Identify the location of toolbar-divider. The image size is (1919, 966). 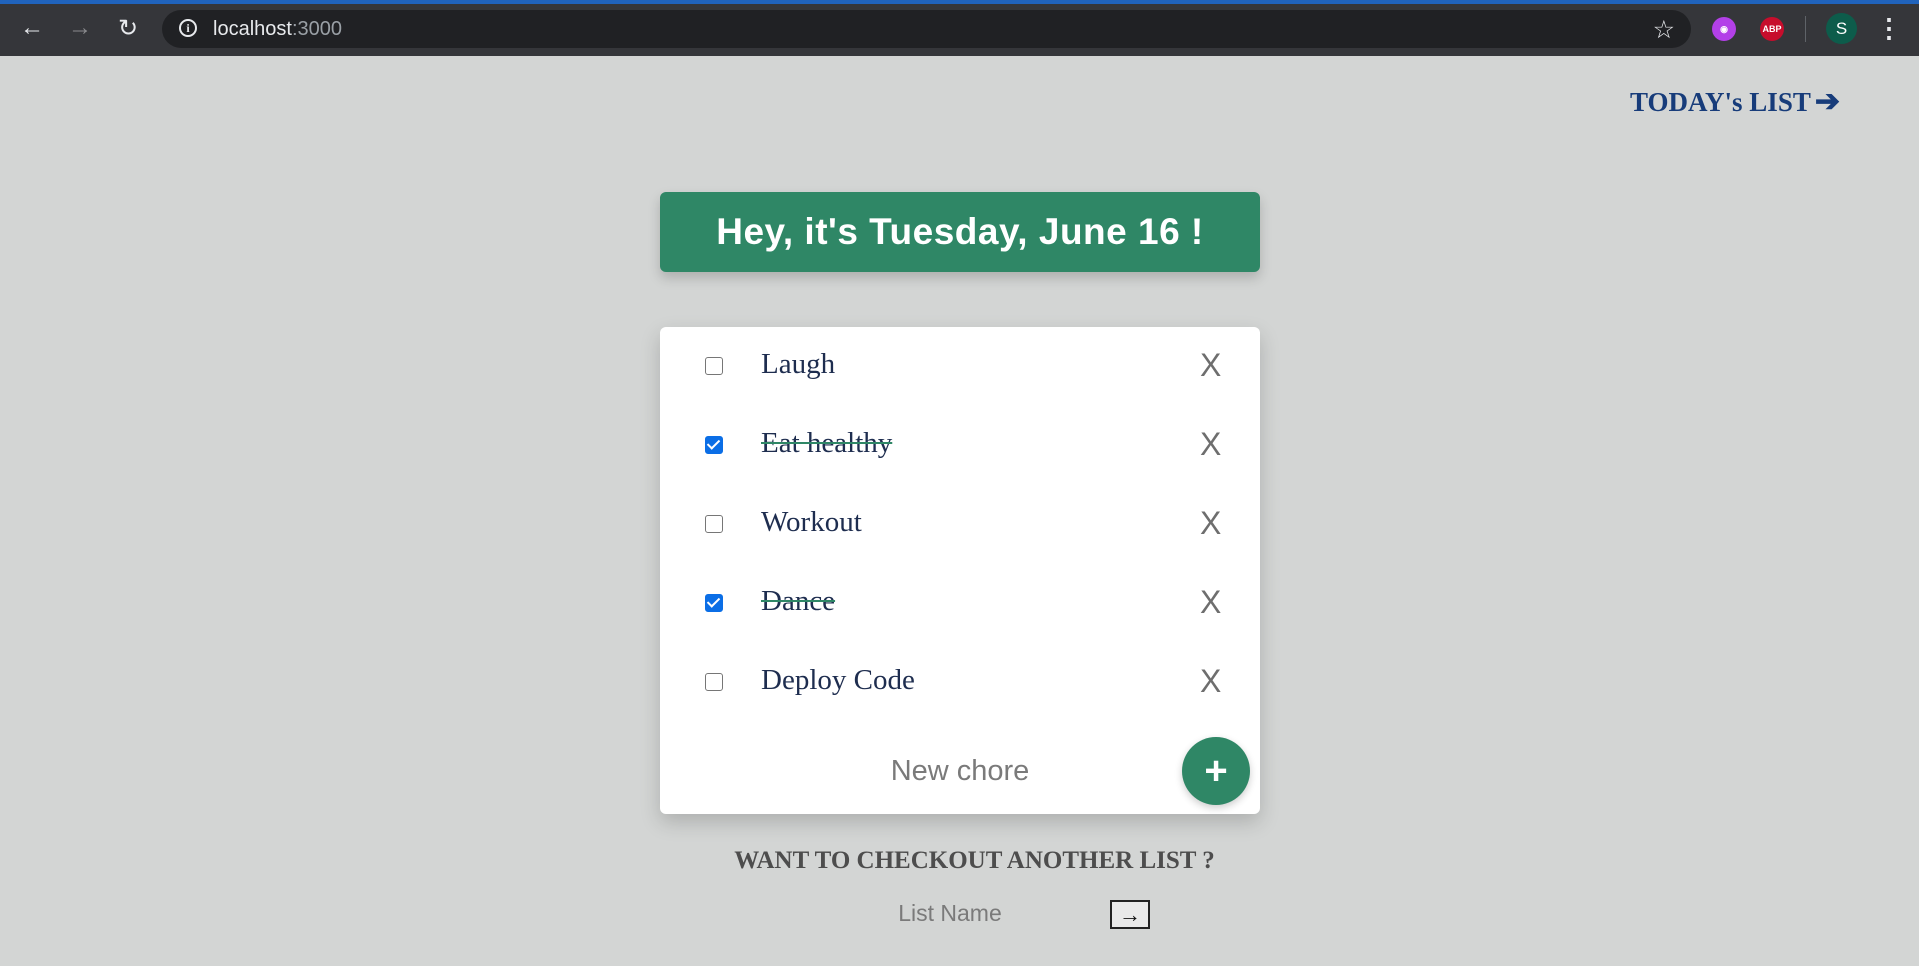
(1805, 29).